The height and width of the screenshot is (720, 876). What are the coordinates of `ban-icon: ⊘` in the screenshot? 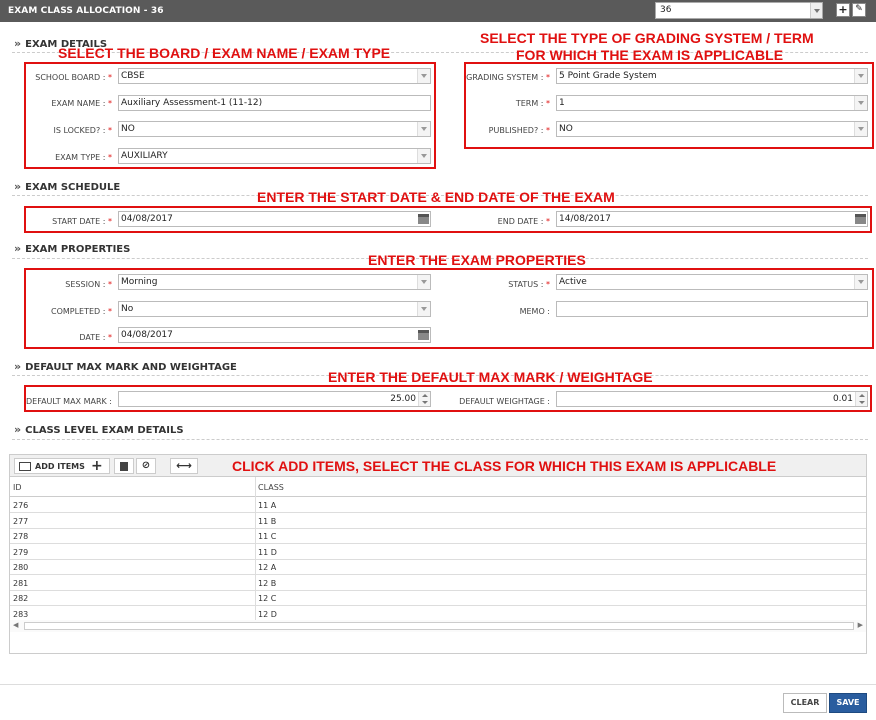 It's located at (146, 465).